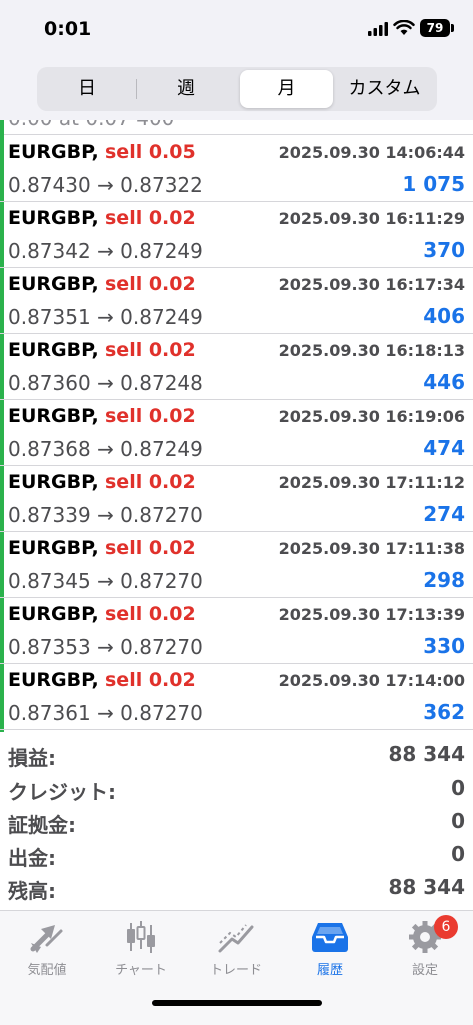 The image size is (473, 1025). Describe the element at coordinates (329, 970) in the screenshot. I see `nav-label: 履歴` at that location.